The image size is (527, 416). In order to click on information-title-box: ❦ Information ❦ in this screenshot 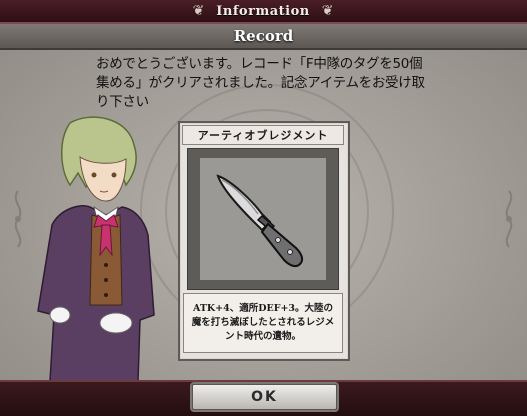, I will do `click(263, 11)`.